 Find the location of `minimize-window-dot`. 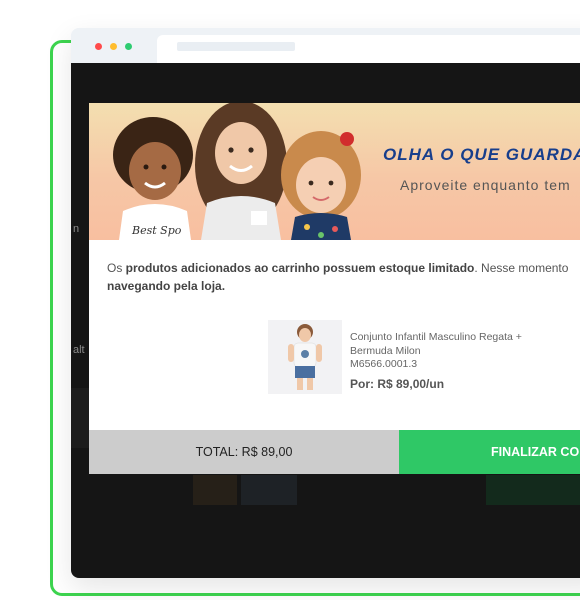

minimize-window-dot is located at coordinates (113, 46).